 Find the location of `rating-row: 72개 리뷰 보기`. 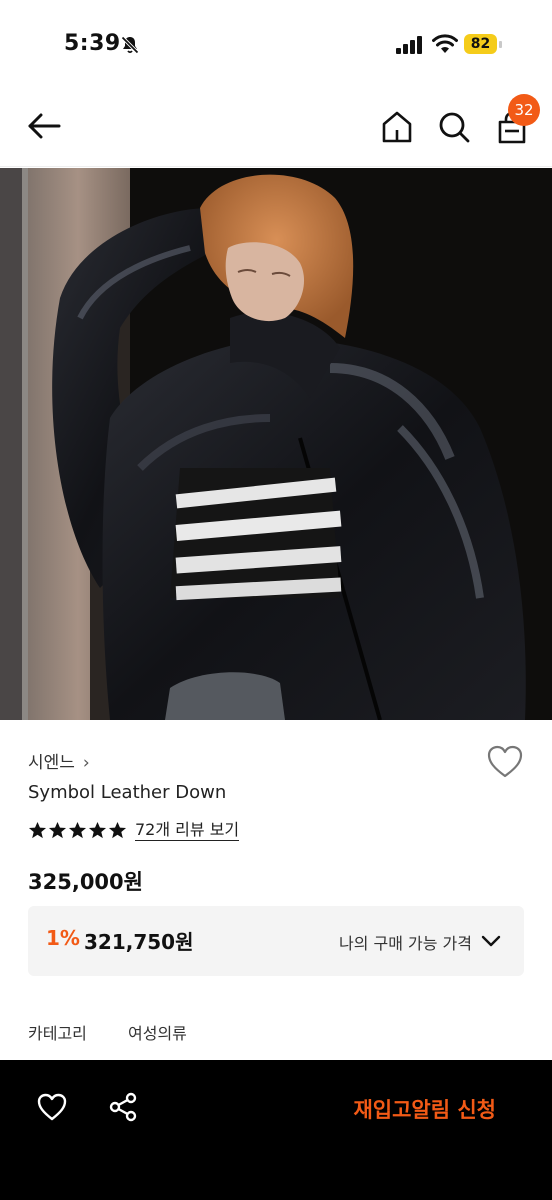

rating-row: 72개 리뷰 보기 is located at coordinates (134, 830).